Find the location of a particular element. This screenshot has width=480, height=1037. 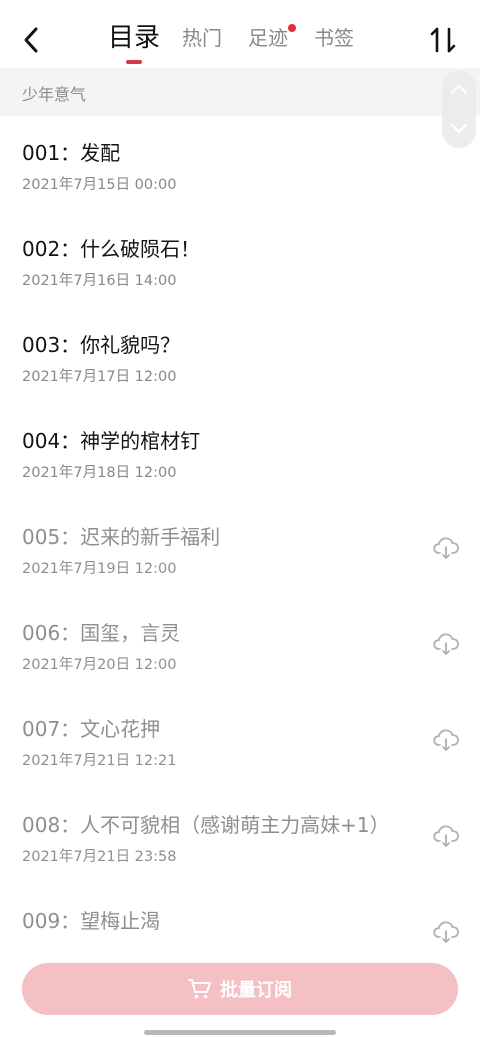

batch-subscribe-button: 批量订阅 is located at coordinates (240, 989).